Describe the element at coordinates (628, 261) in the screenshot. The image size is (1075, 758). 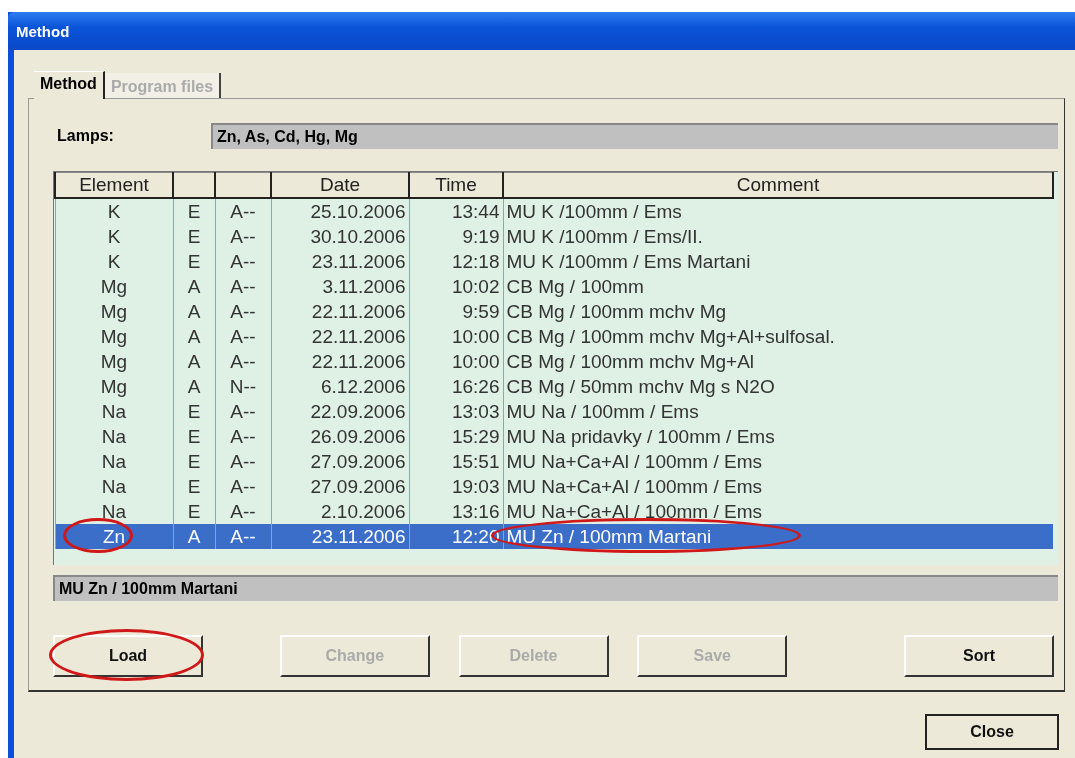
I see `comment-cell: MU K /100mm / Ems Martani` at that location.